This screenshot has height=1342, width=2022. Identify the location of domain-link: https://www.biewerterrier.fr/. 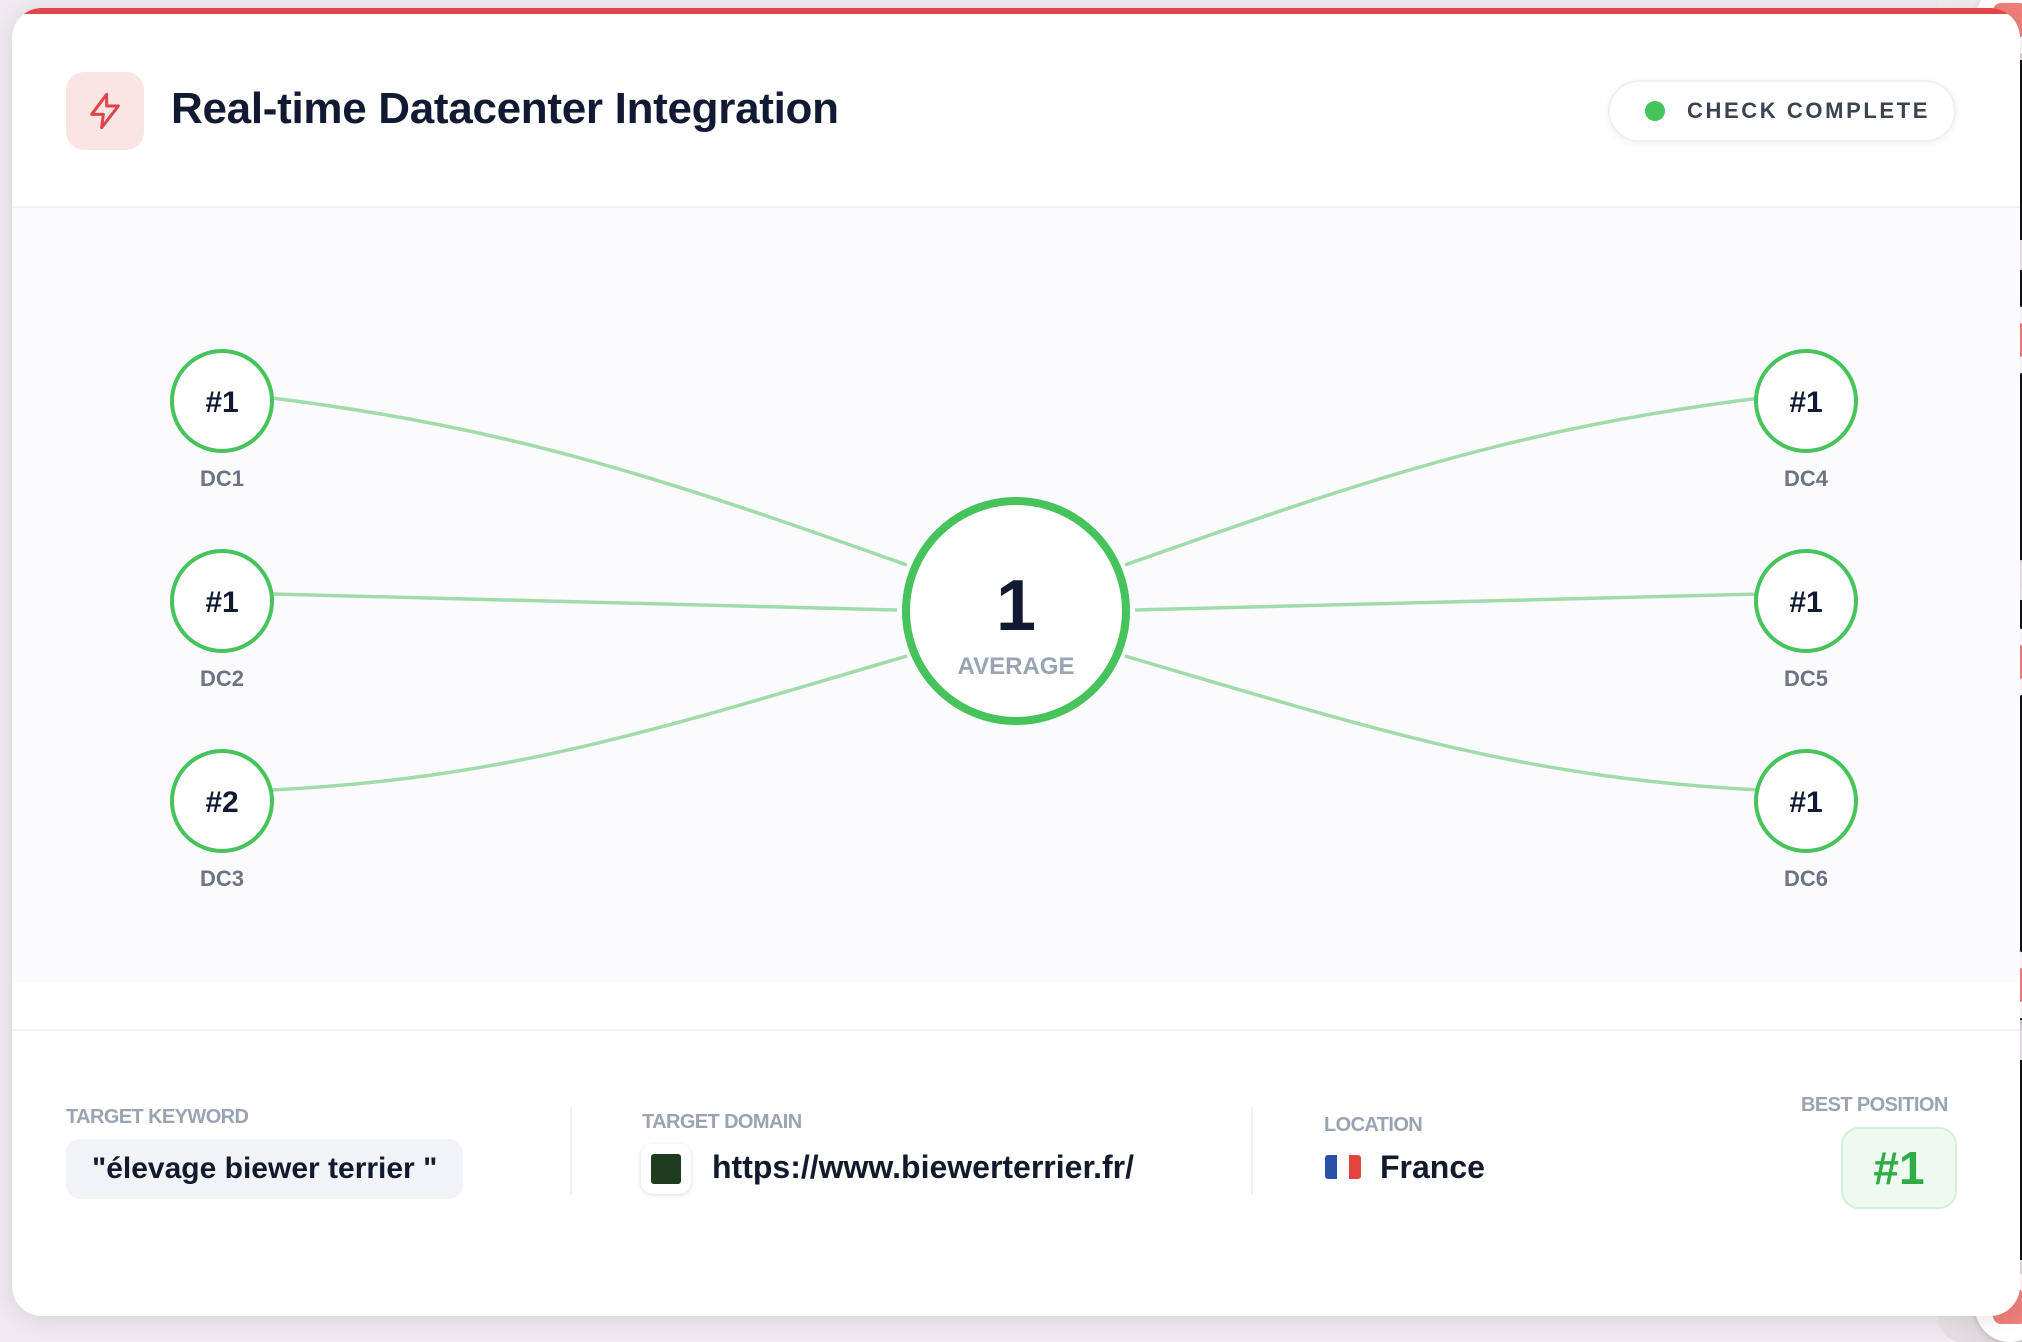
(923, 1167).